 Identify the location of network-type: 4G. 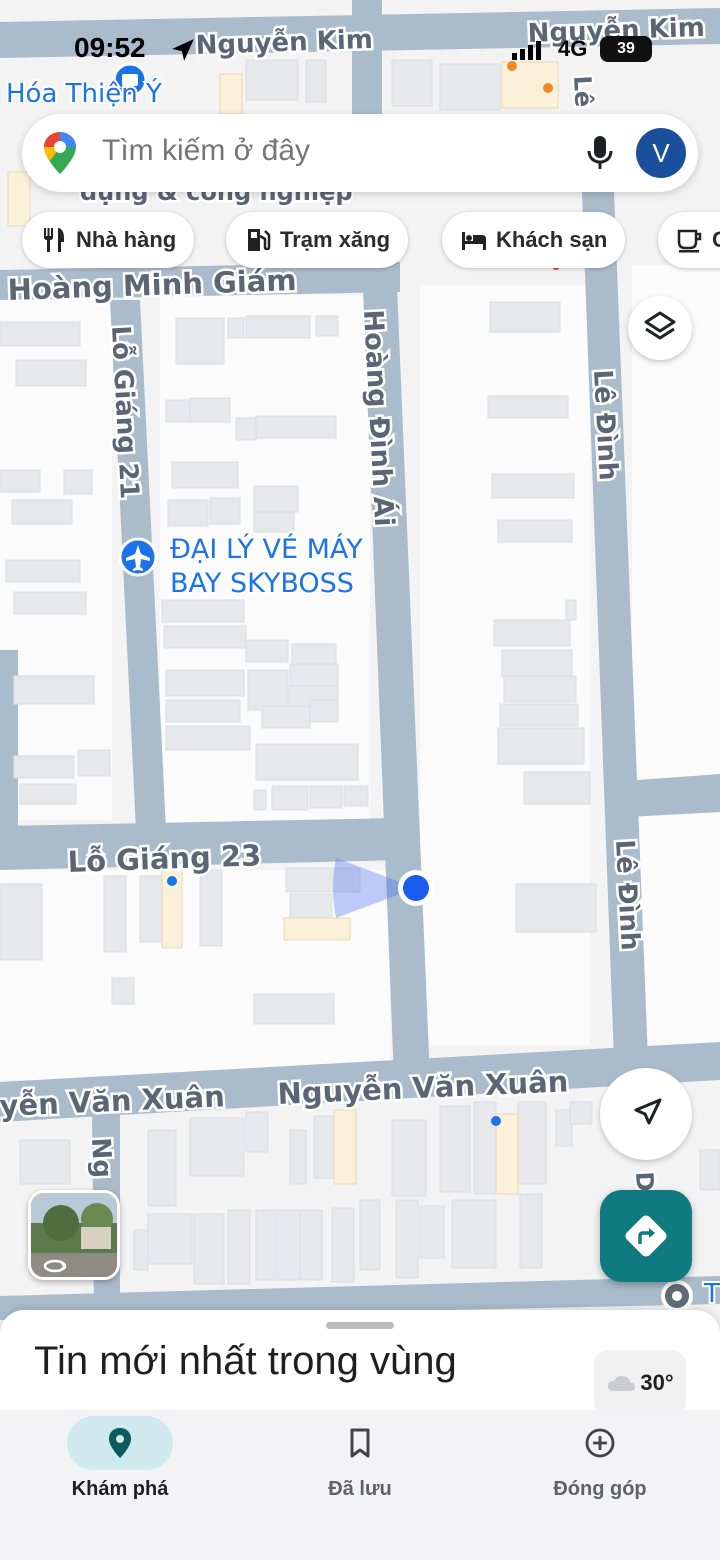
(573, 48).